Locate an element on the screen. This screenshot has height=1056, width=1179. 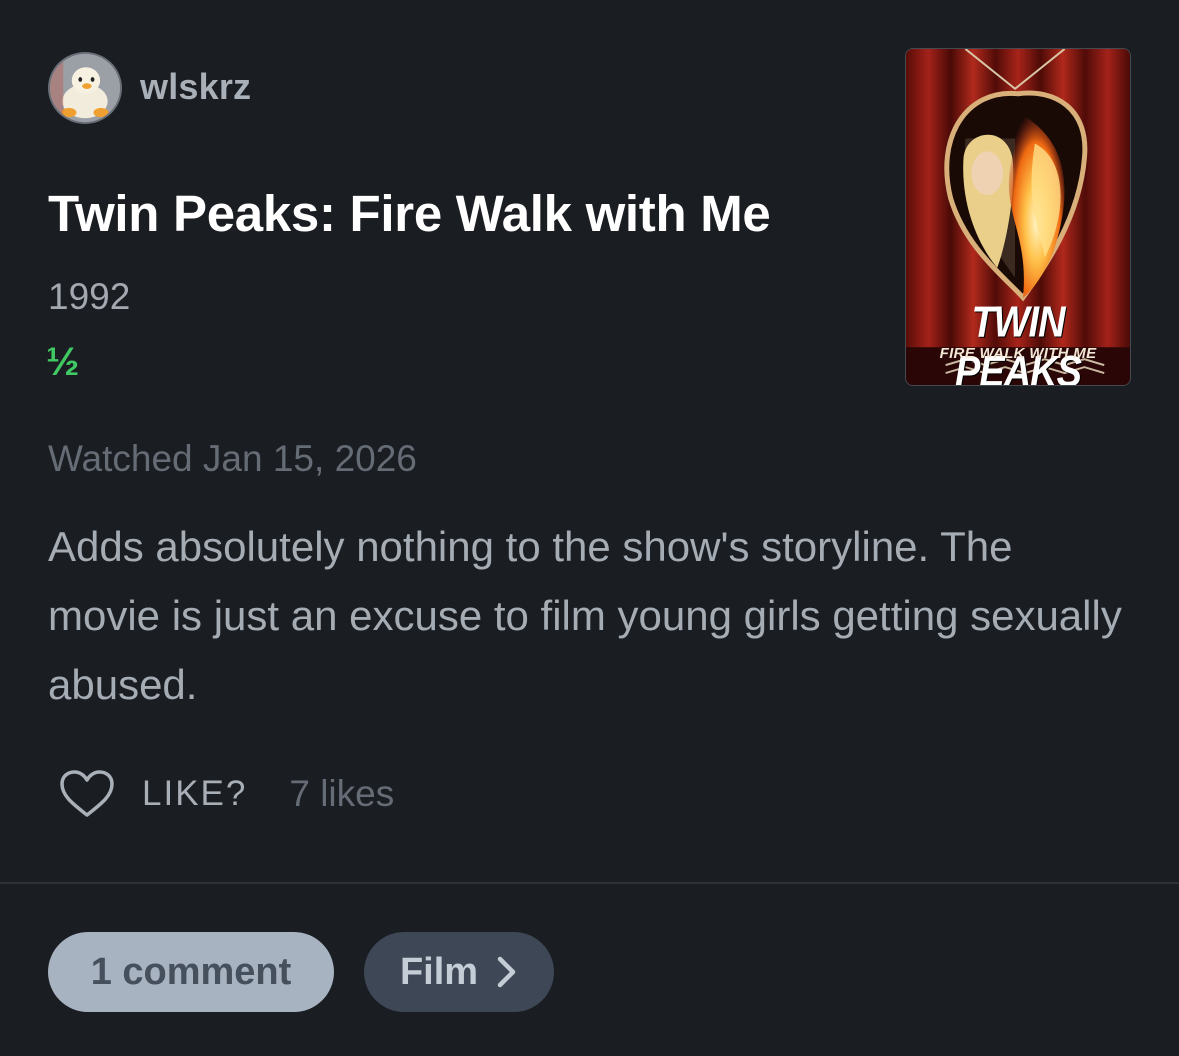
avatar is located at coordinates (85, 88).